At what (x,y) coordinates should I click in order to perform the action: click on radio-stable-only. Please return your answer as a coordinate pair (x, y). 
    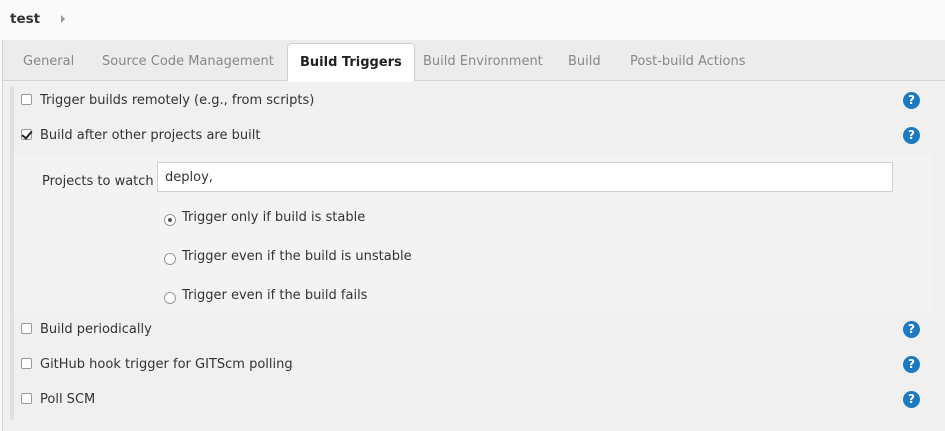
    Looking at the image, I should click on (170, 220).